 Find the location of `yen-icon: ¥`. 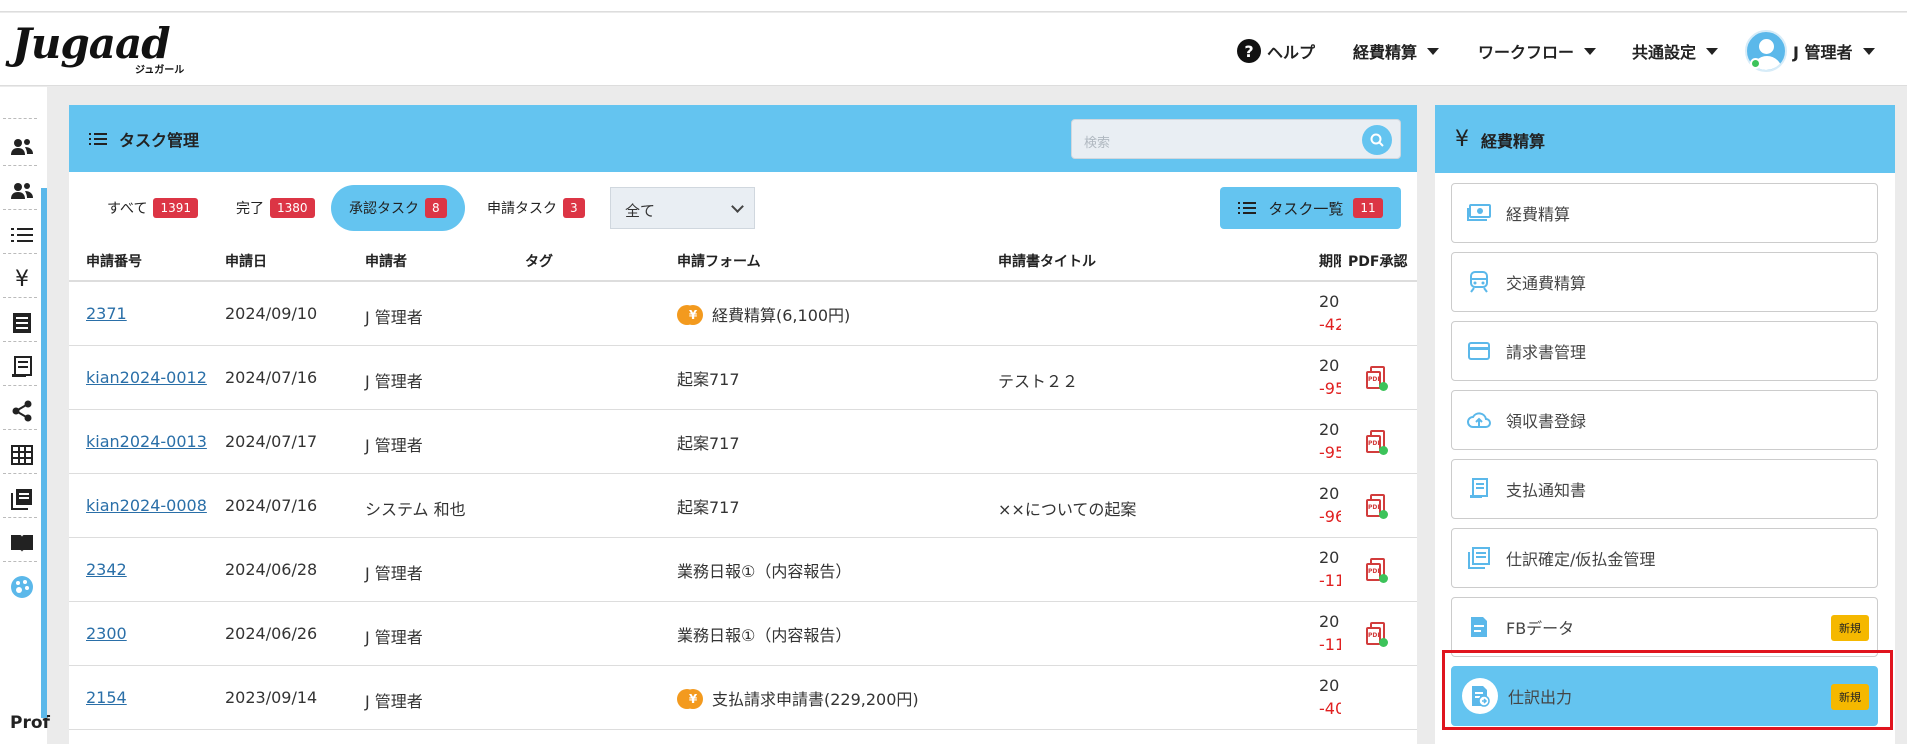

yen-icon: ¥ is located at coordinates (22, 279).